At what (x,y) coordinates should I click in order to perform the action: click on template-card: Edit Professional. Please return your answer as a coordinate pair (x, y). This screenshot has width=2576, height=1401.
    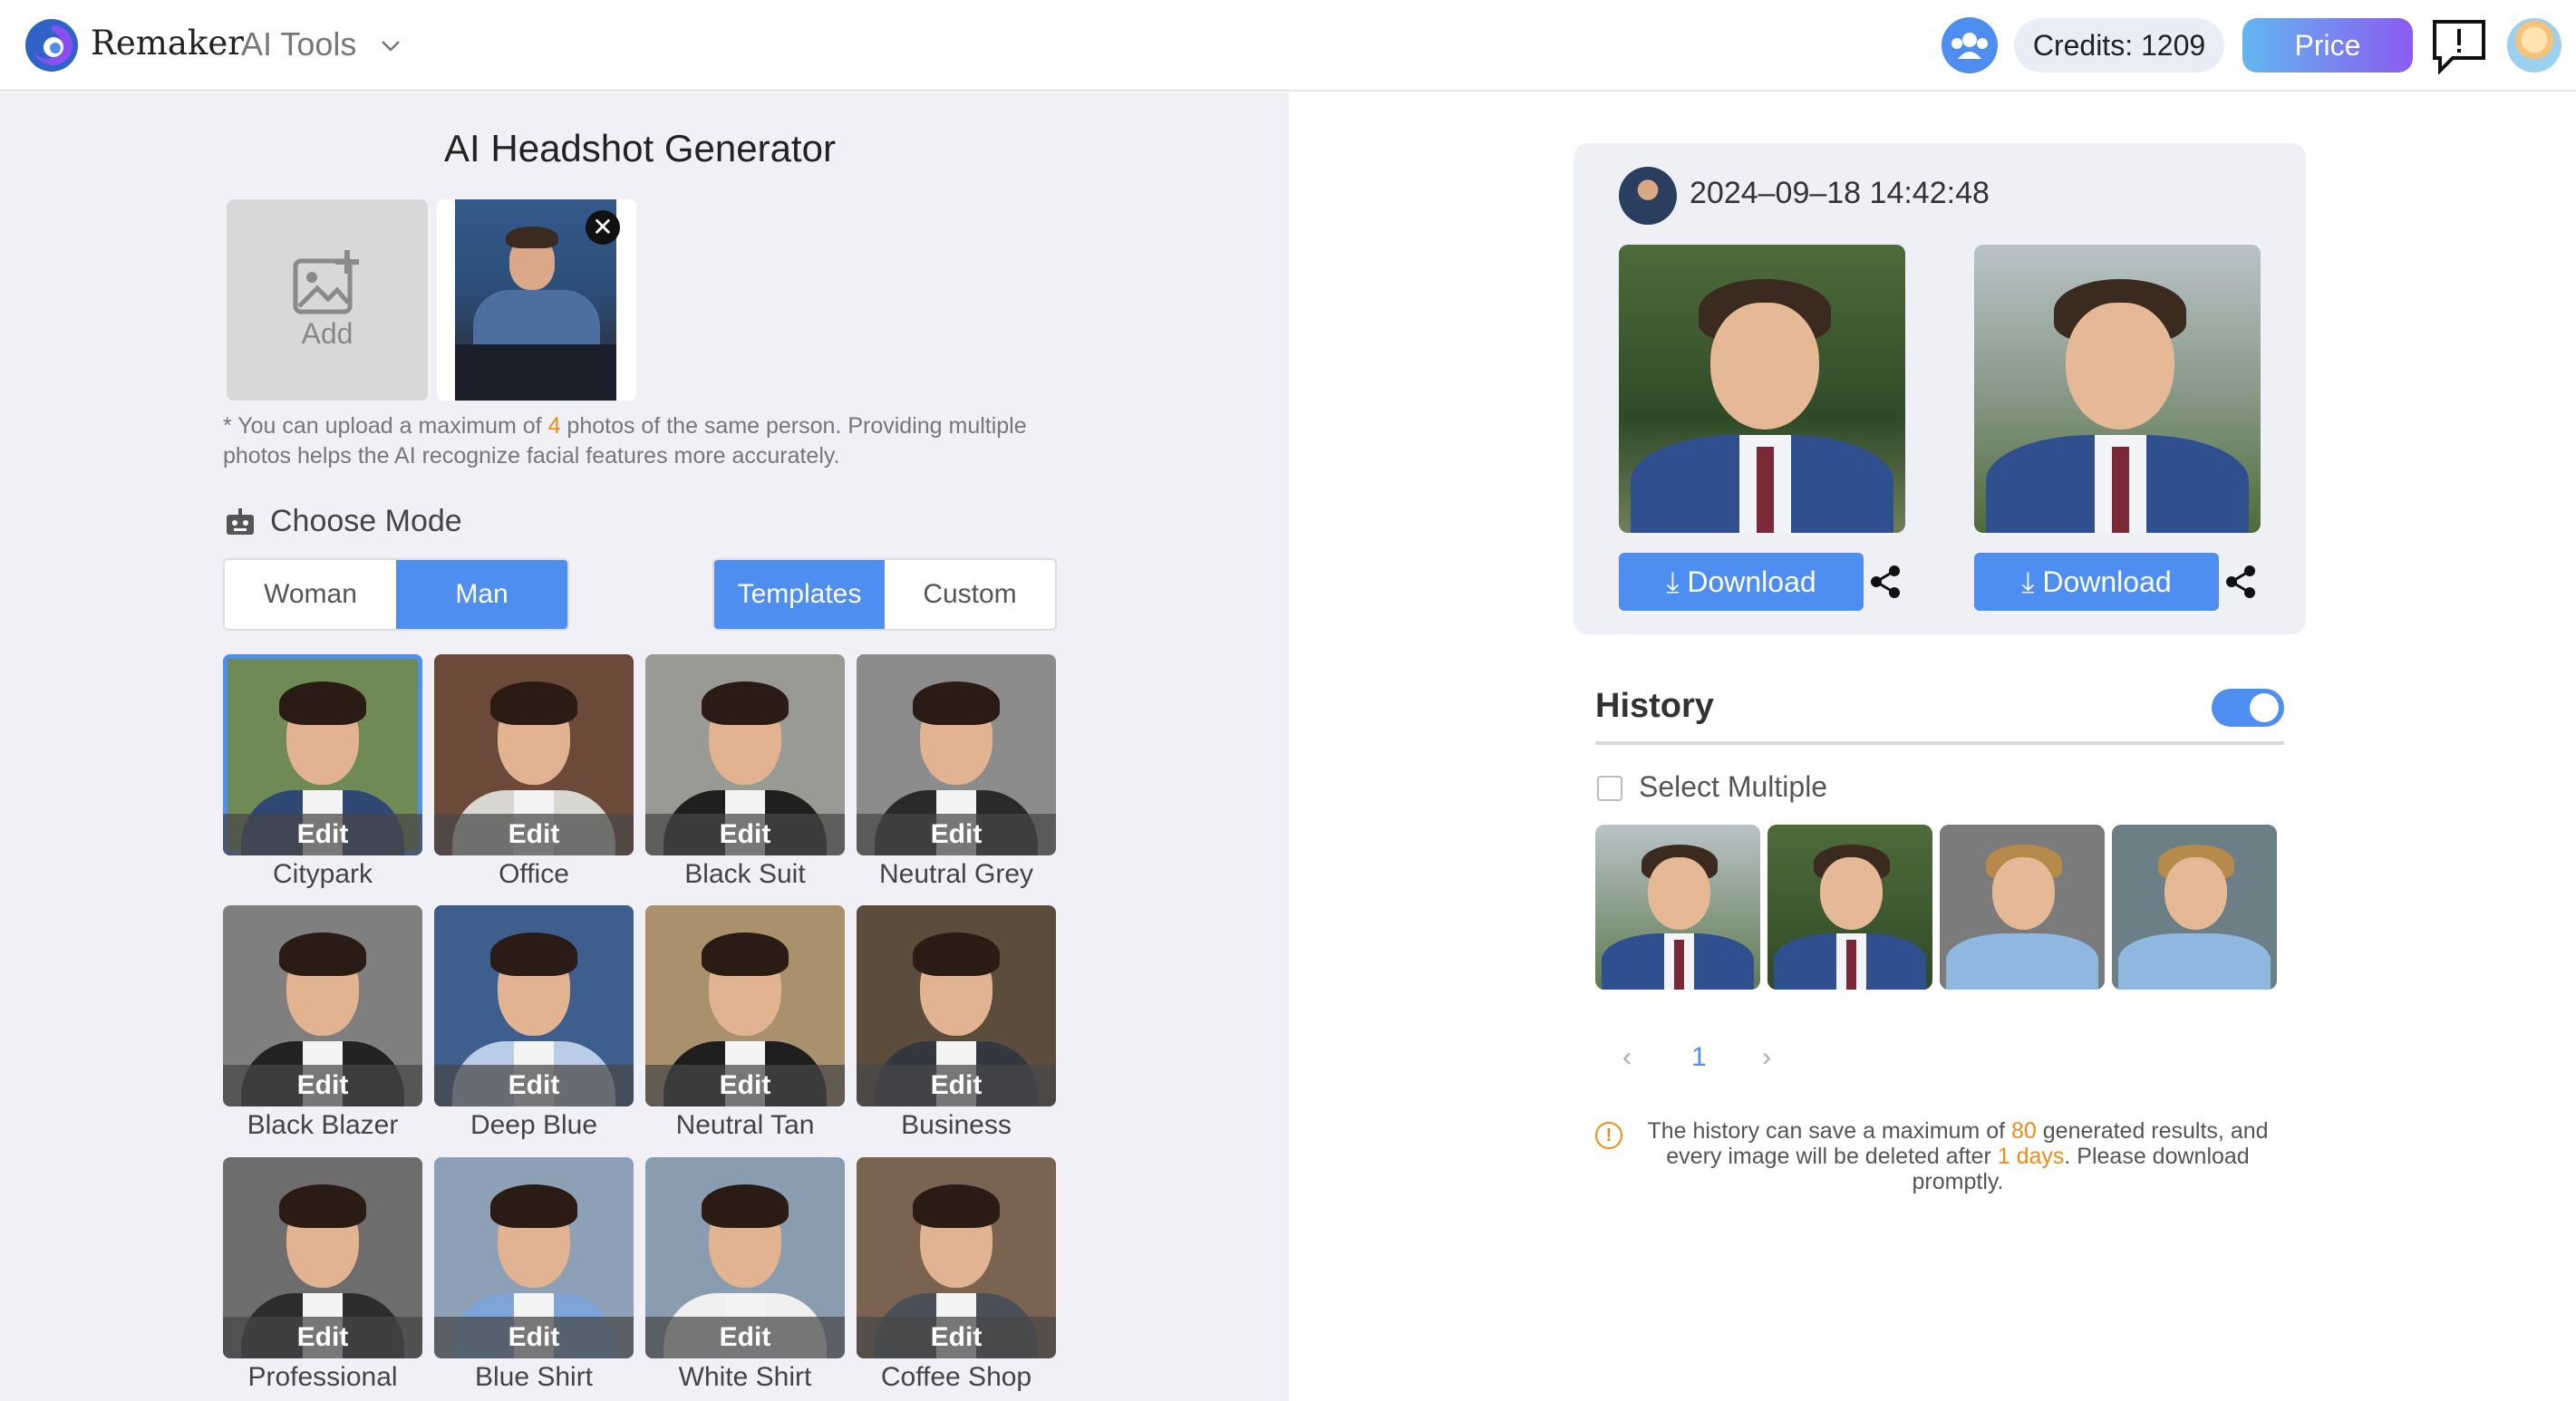
    Looking at the image, I should click on (322, 1275).